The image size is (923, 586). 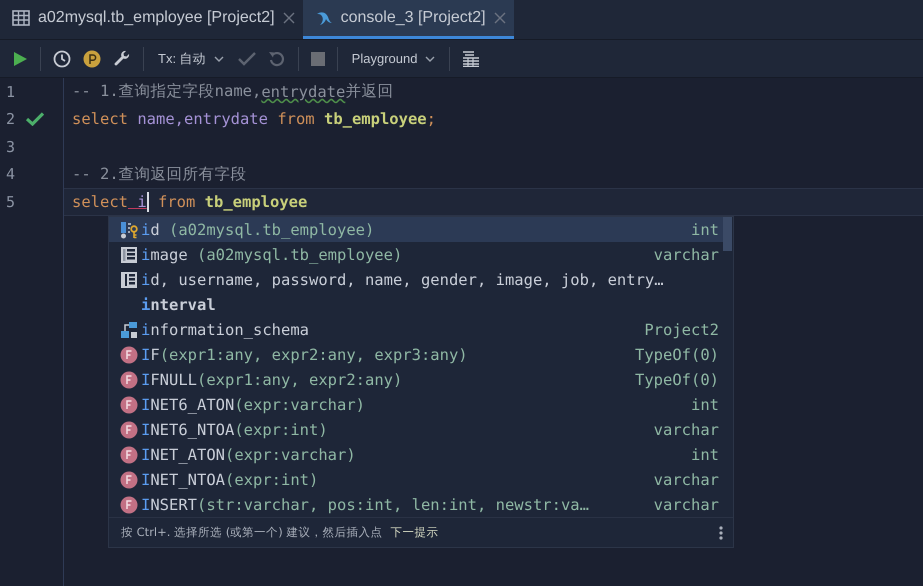 I want to click on transaction-dropdown: Tx: 自动, so click(x=191, y=59).